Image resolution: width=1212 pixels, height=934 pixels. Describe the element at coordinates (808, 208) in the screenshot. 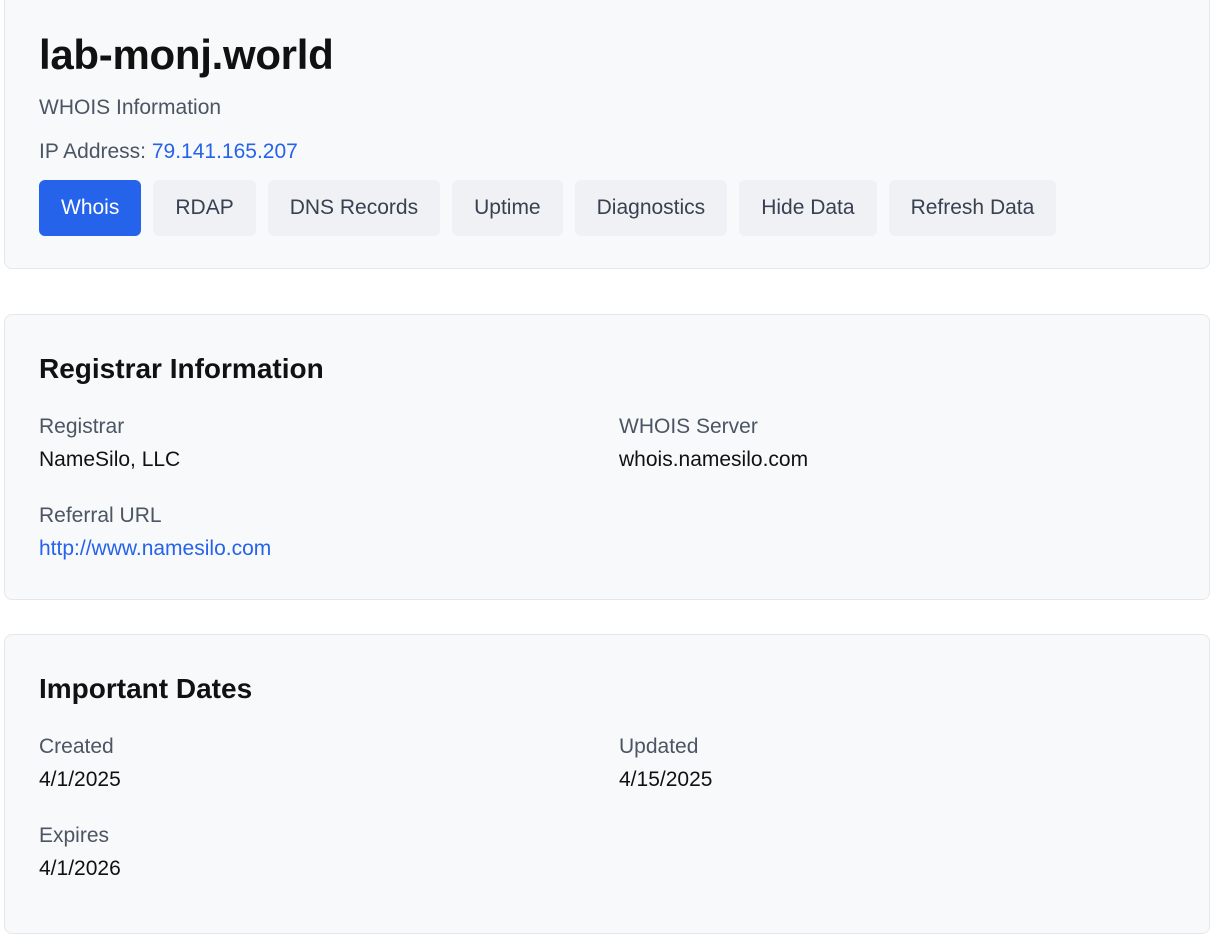

I see `hide-data-button: Hide Data` at that location.